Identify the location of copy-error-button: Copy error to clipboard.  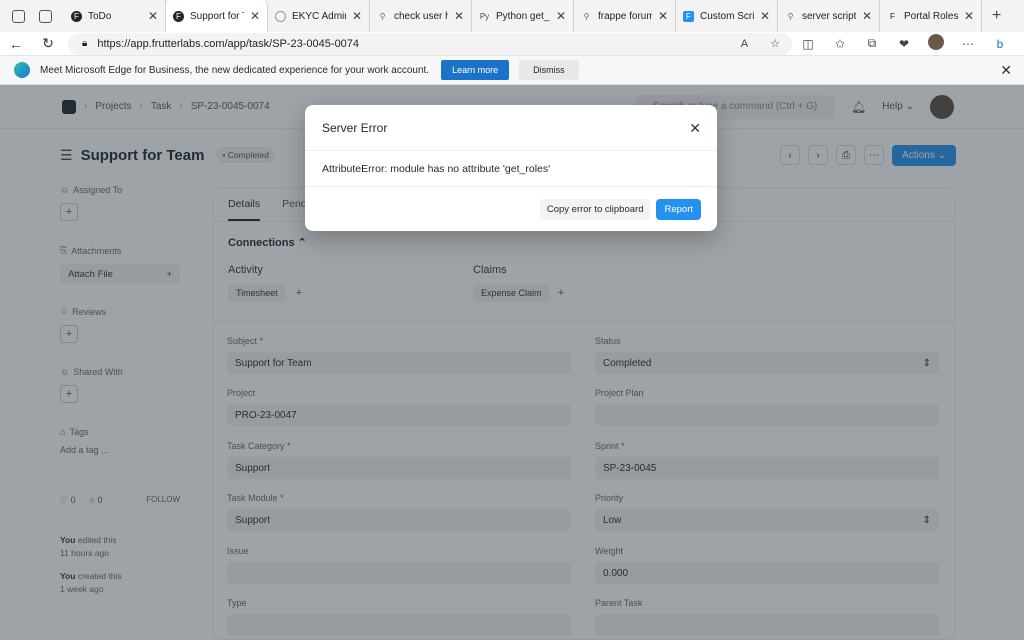
(595, 209).